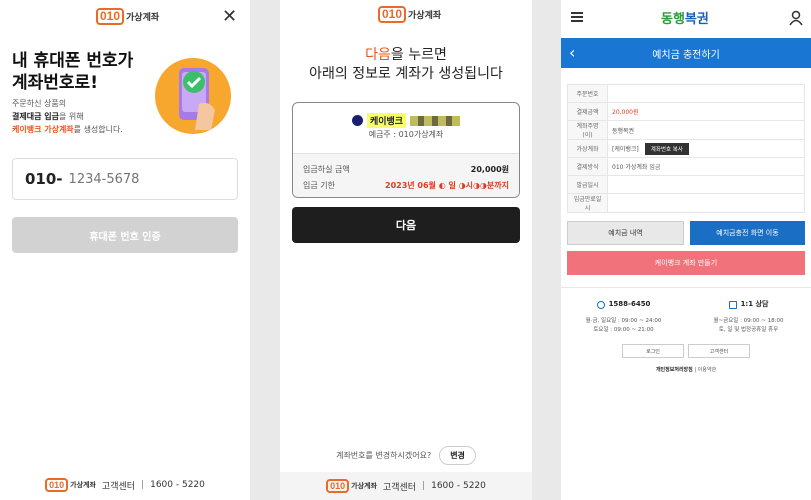  Describe the element at coordinates (193, 96) in the screenshot. I see `phone-check-illustration` at that location.